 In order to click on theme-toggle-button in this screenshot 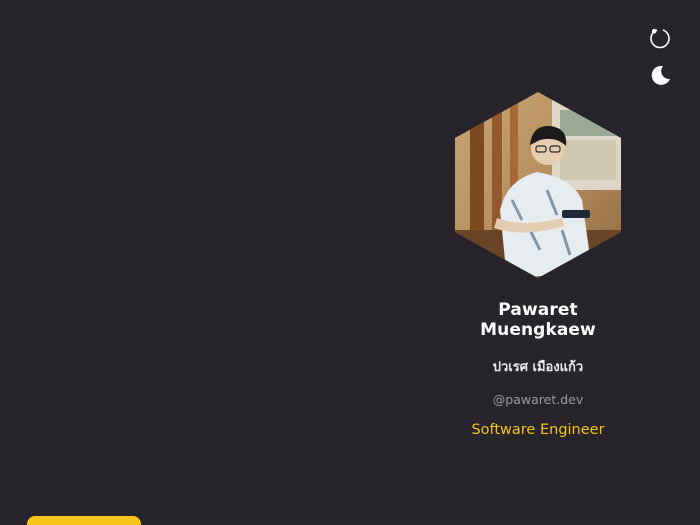, I will do `click(660, 75)`.